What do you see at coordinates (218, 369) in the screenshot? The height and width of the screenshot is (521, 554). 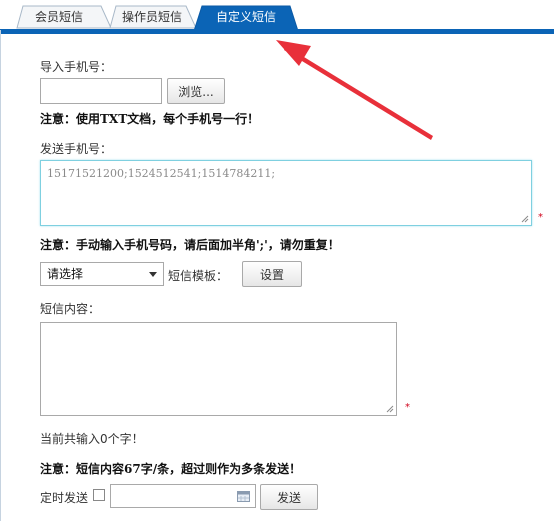 I see `sms-content-textarea` at bounding box center [218, 369].